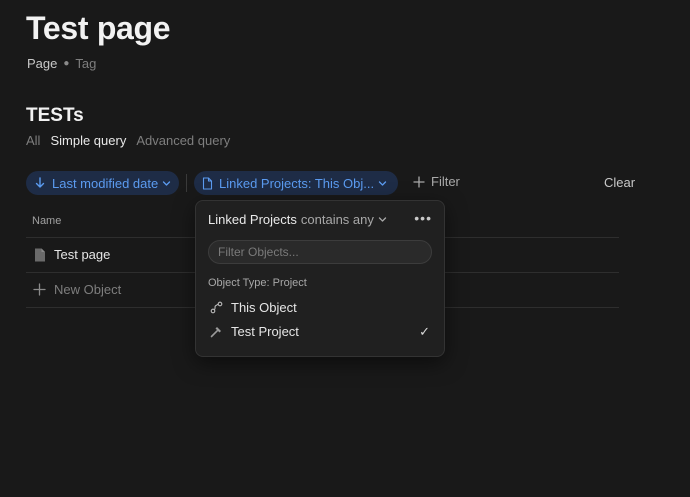  What do you see at coordinates (105, 183) in the screenshot?
I see `sort-pill-label: Last modified date` at bounding box center [105, 183].